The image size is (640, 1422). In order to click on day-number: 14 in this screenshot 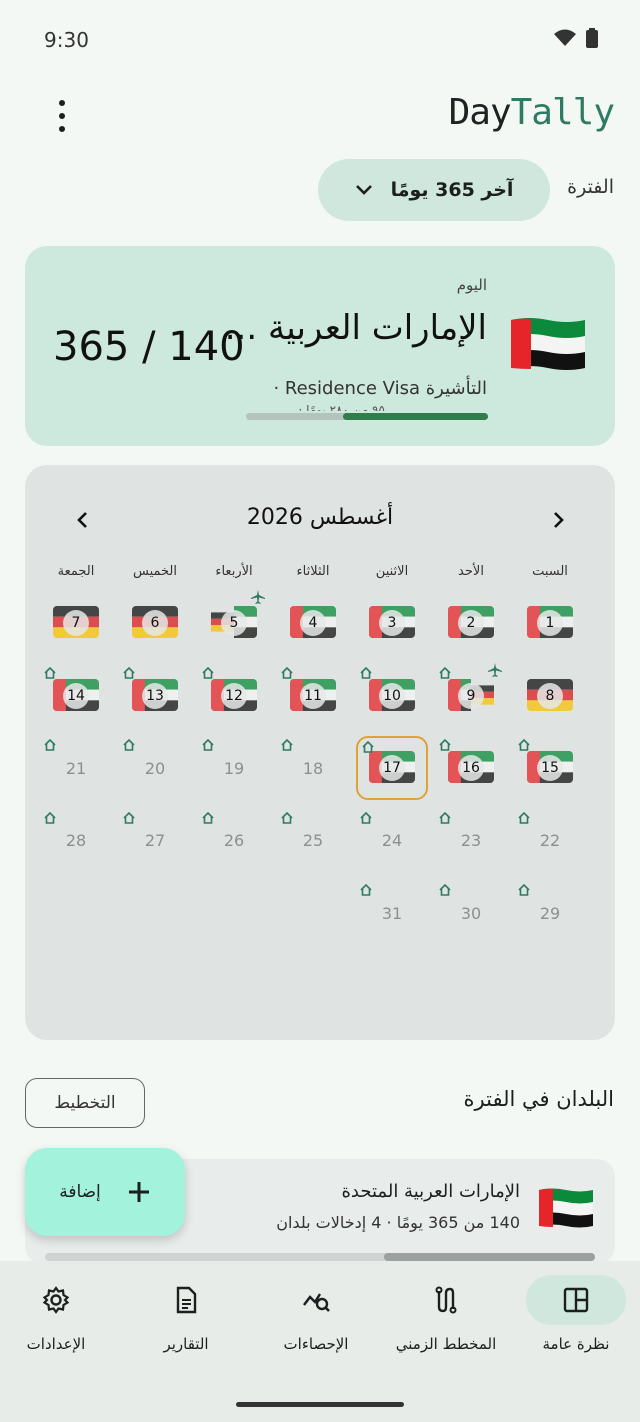, I will do `click(76, 695)`.